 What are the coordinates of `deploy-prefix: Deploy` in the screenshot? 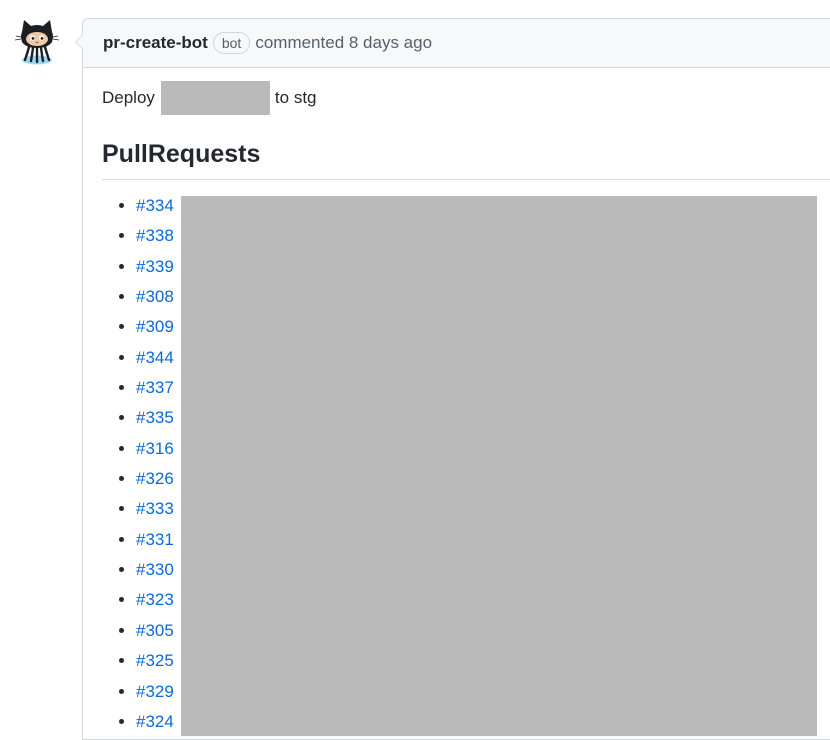 It's located at (128, 97).